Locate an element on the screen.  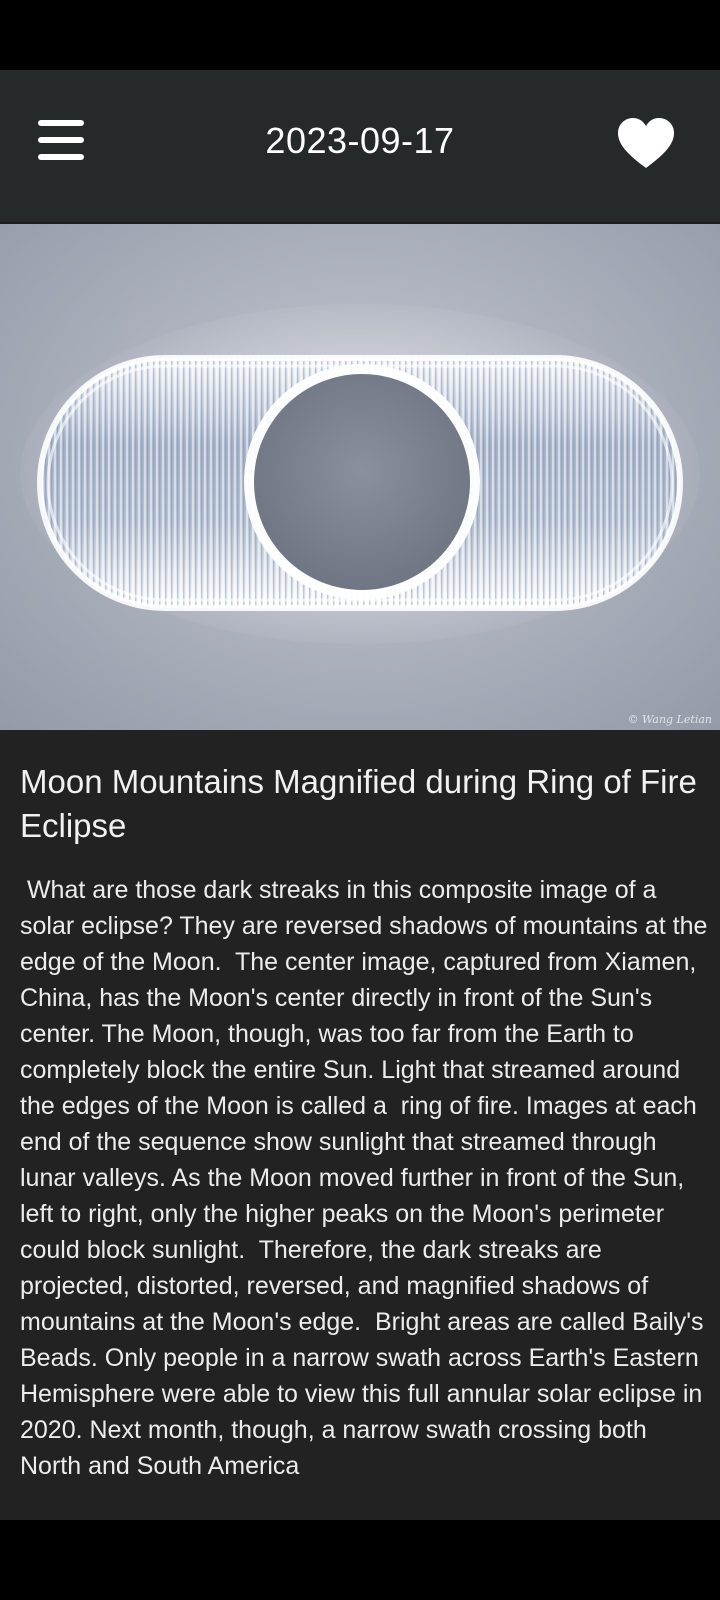
heart-icon is located at coordinates (646, 143).